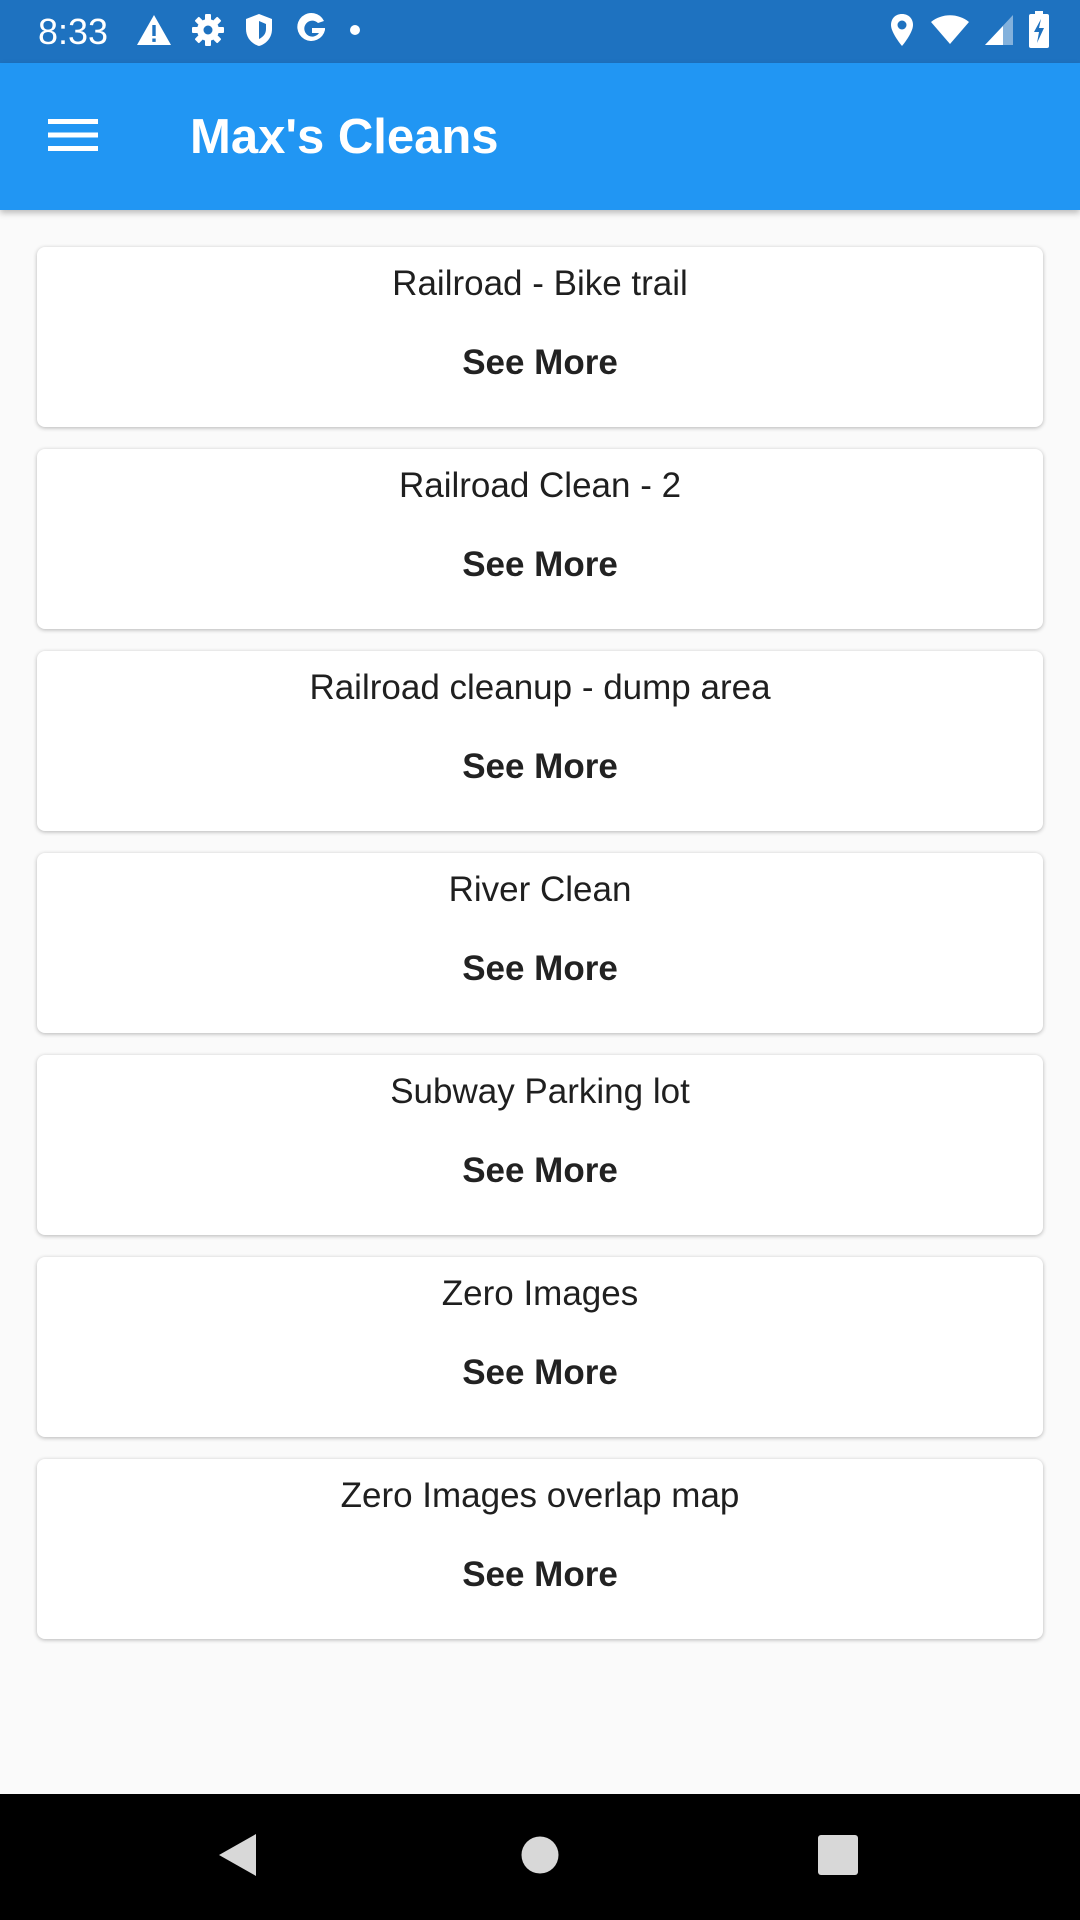 The image size is (1080, 1920). What do you see at coordinates (540, 1091) in the screenshot?
I see `clean-title: Subway Parking lot` at bounding box center [540, 1091].